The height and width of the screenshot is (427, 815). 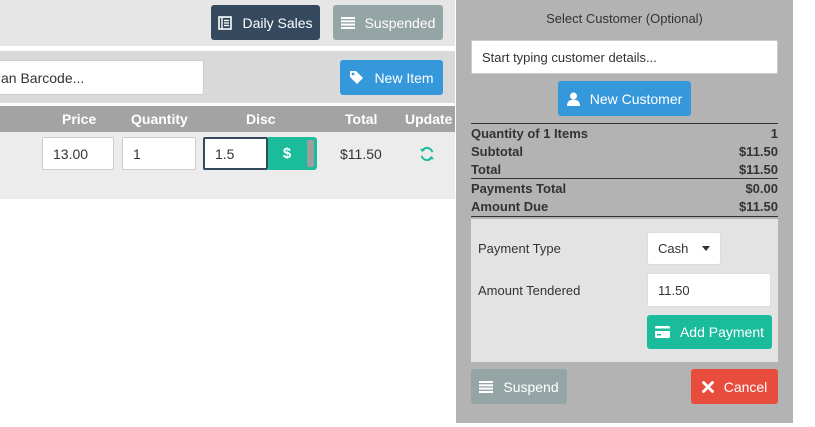 What do you see at coordinates (624, 18) in the screenshot?
I see `select-customer-title: Select Customer (Optional)` at bounding box center [624, 18].